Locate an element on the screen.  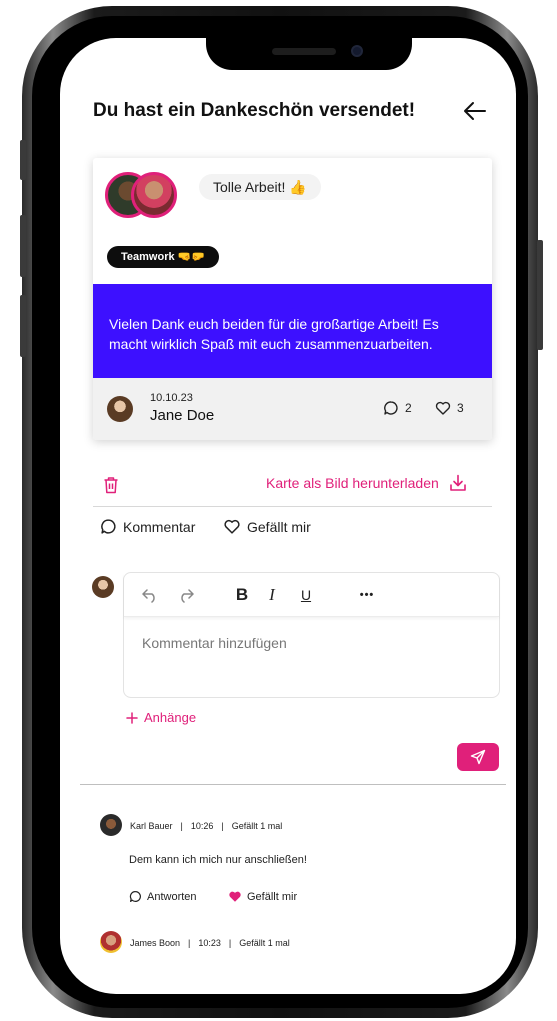
front-camera is located at coordinates (357, 51).